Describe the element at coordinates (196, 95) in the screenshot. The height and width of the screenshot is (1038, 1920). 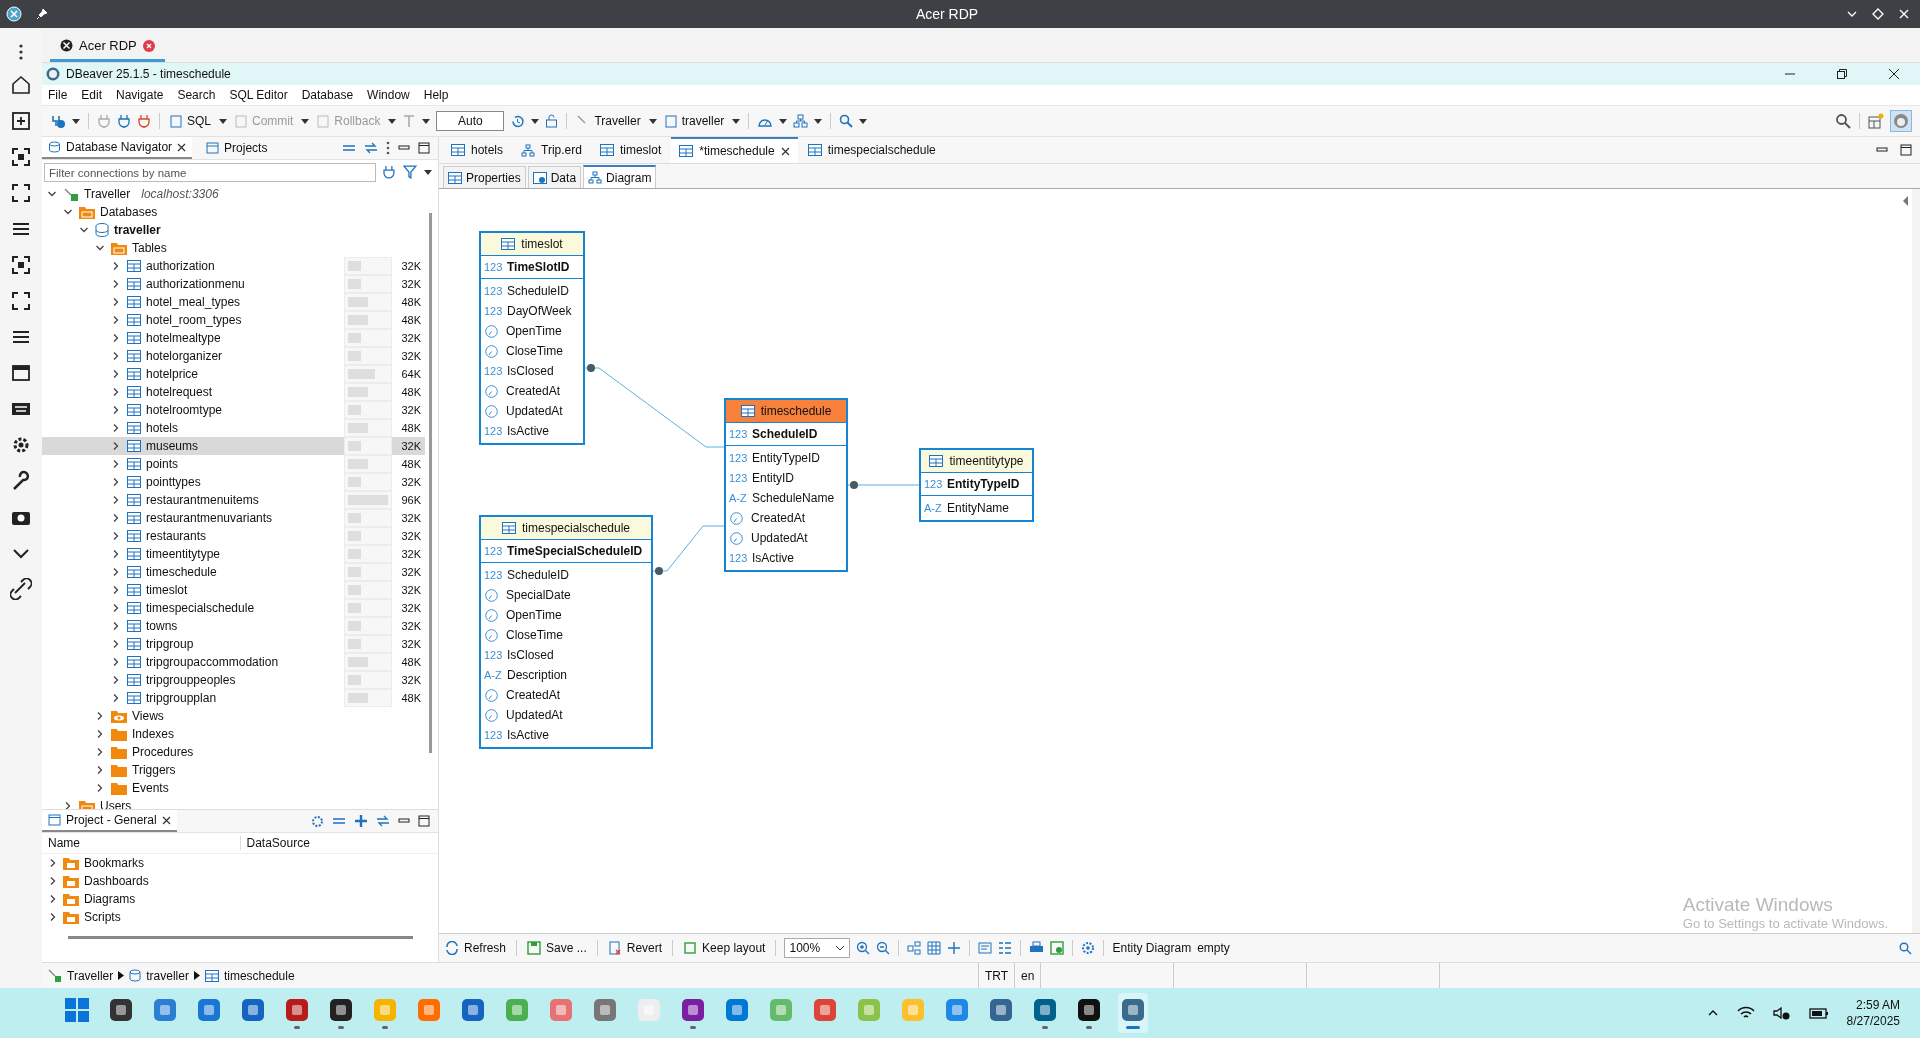
I see `menu-item: Search` at that location.